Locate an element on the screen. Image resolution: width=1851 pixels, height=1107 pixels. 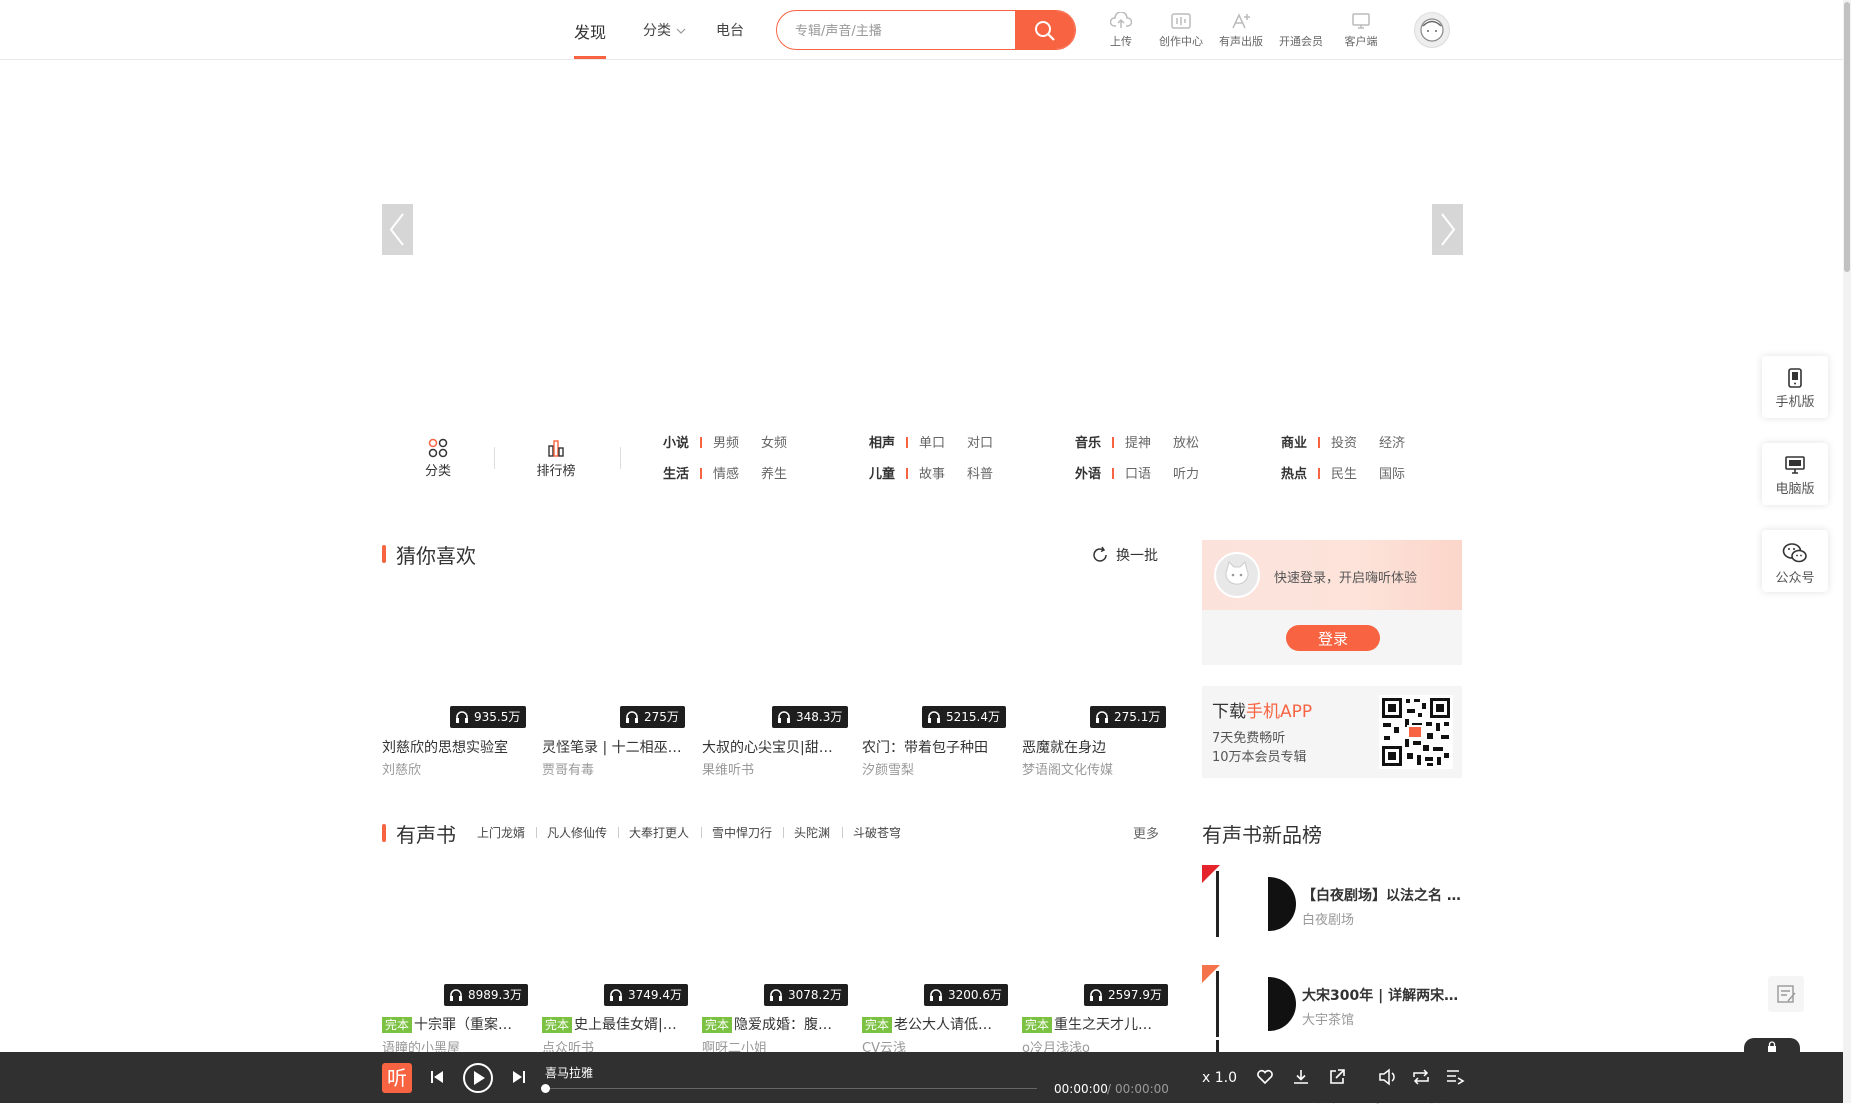
play-count: 348.3万 is located at coordinates (819, 717).